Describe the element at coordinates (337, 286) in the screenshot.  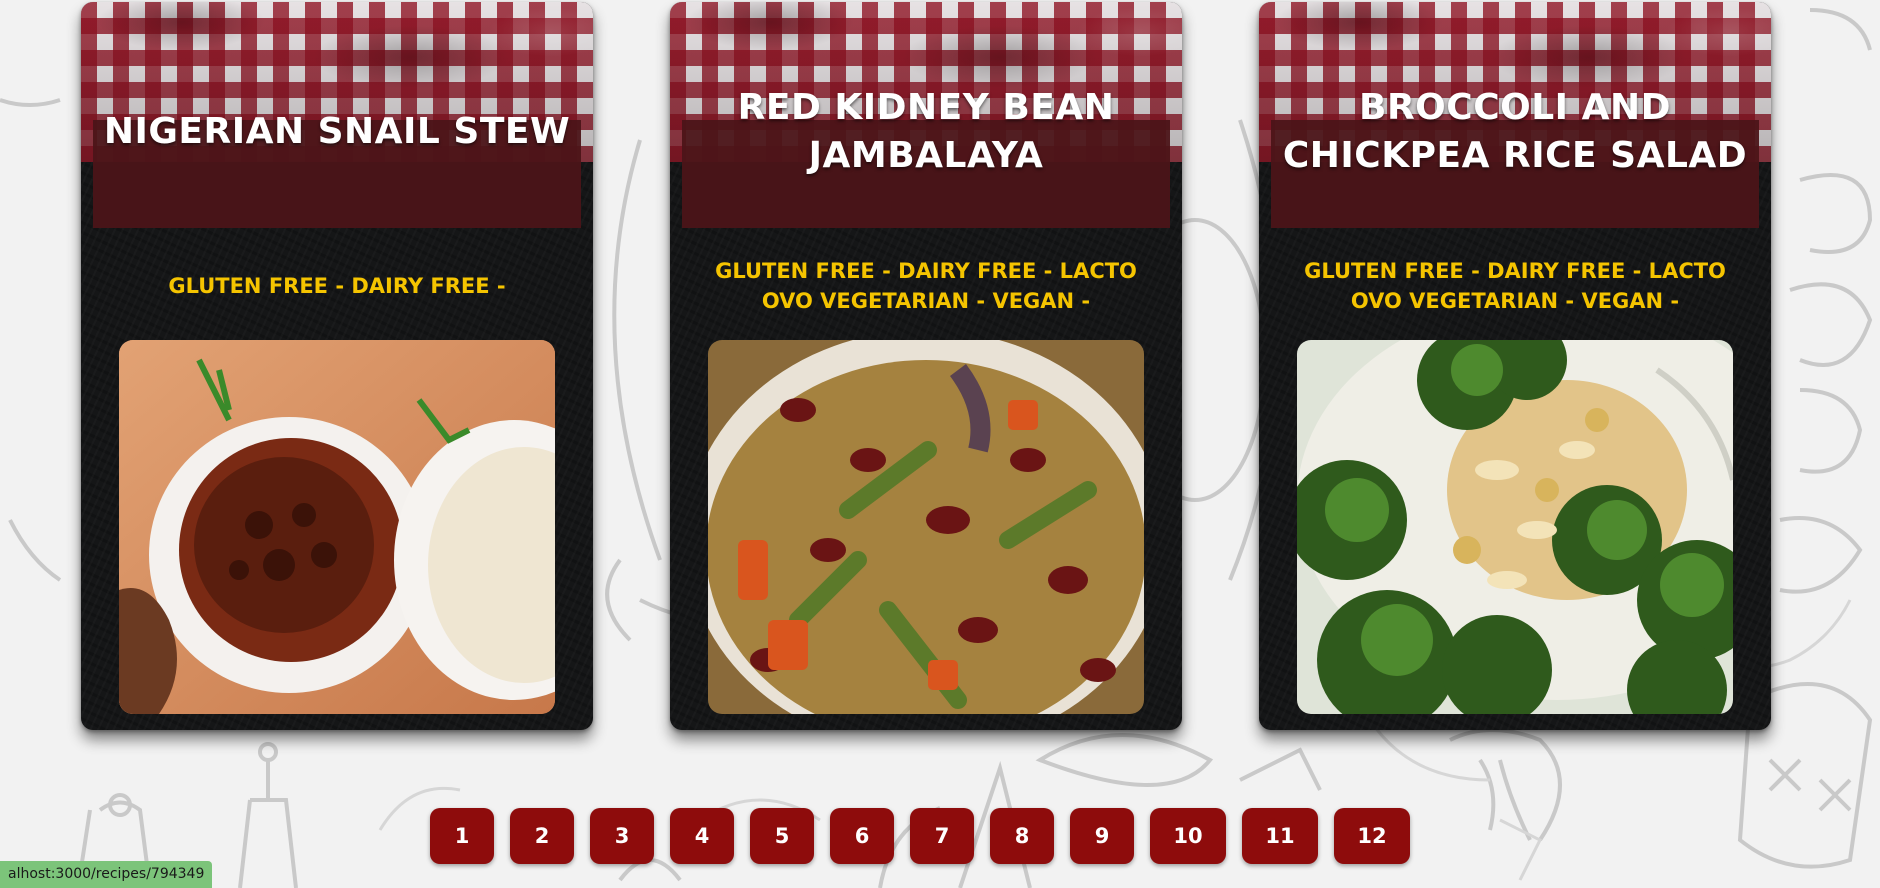
I see `recipe-diets: GLUTEN FREE - DAIRY FREE -` at that location.